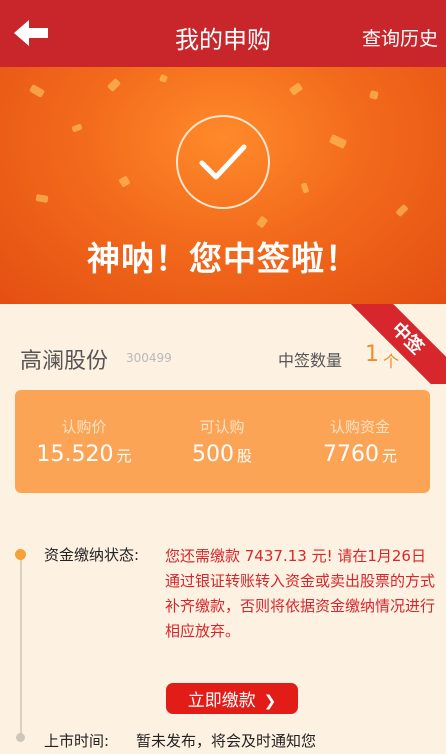  What do you see at coordinates (77, 741) in the screenshot?
I see `listing-time-label: 上市时间:` at bounding box center [77, 741].